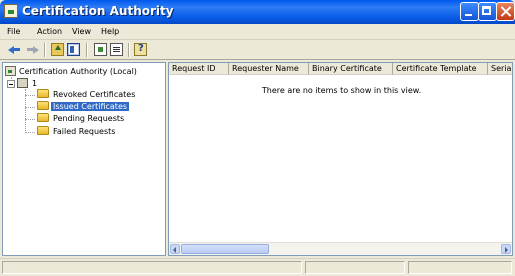 The height and width of the screenshot is (276, 515). I want to click on window-title: Certification Authority, so click(98, 11).